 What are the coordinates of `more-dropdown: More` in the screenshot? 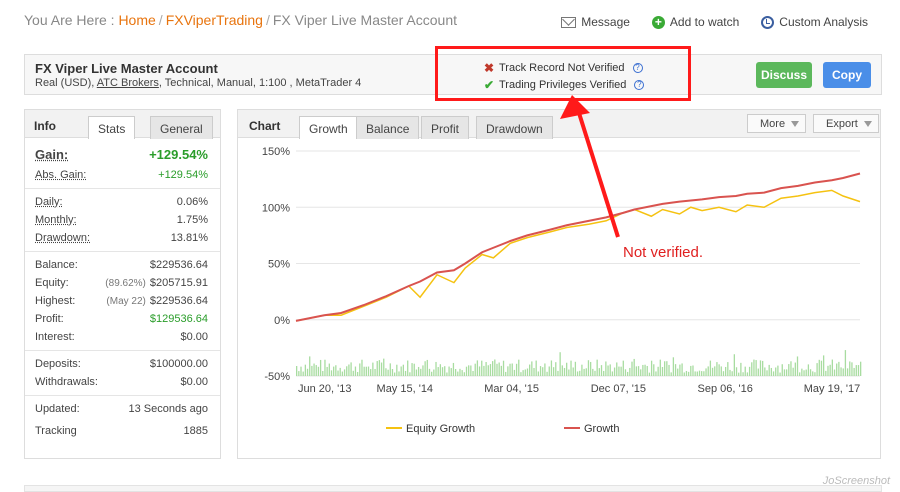 It's located at (777, 123).